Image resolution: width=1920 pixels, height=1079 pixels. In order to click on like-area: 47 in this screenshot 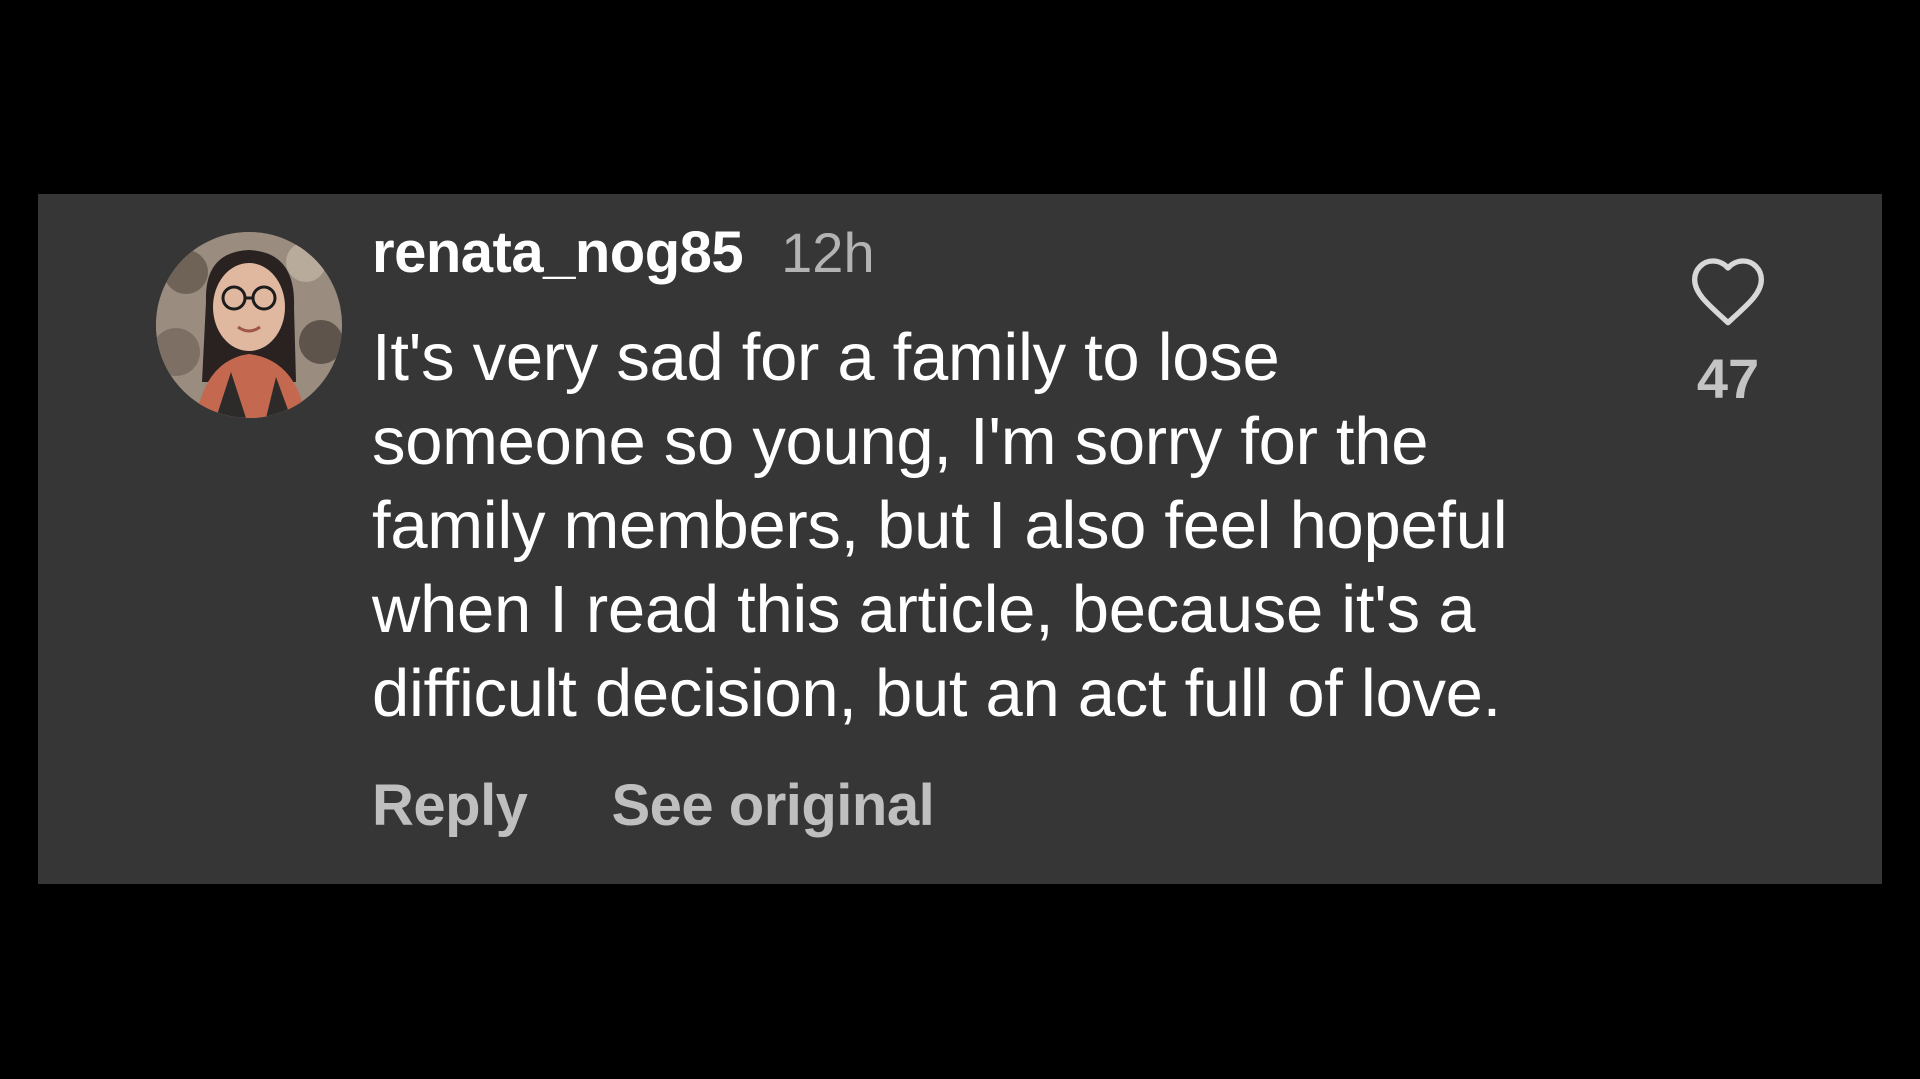, I will do `click(1728, 332)`.